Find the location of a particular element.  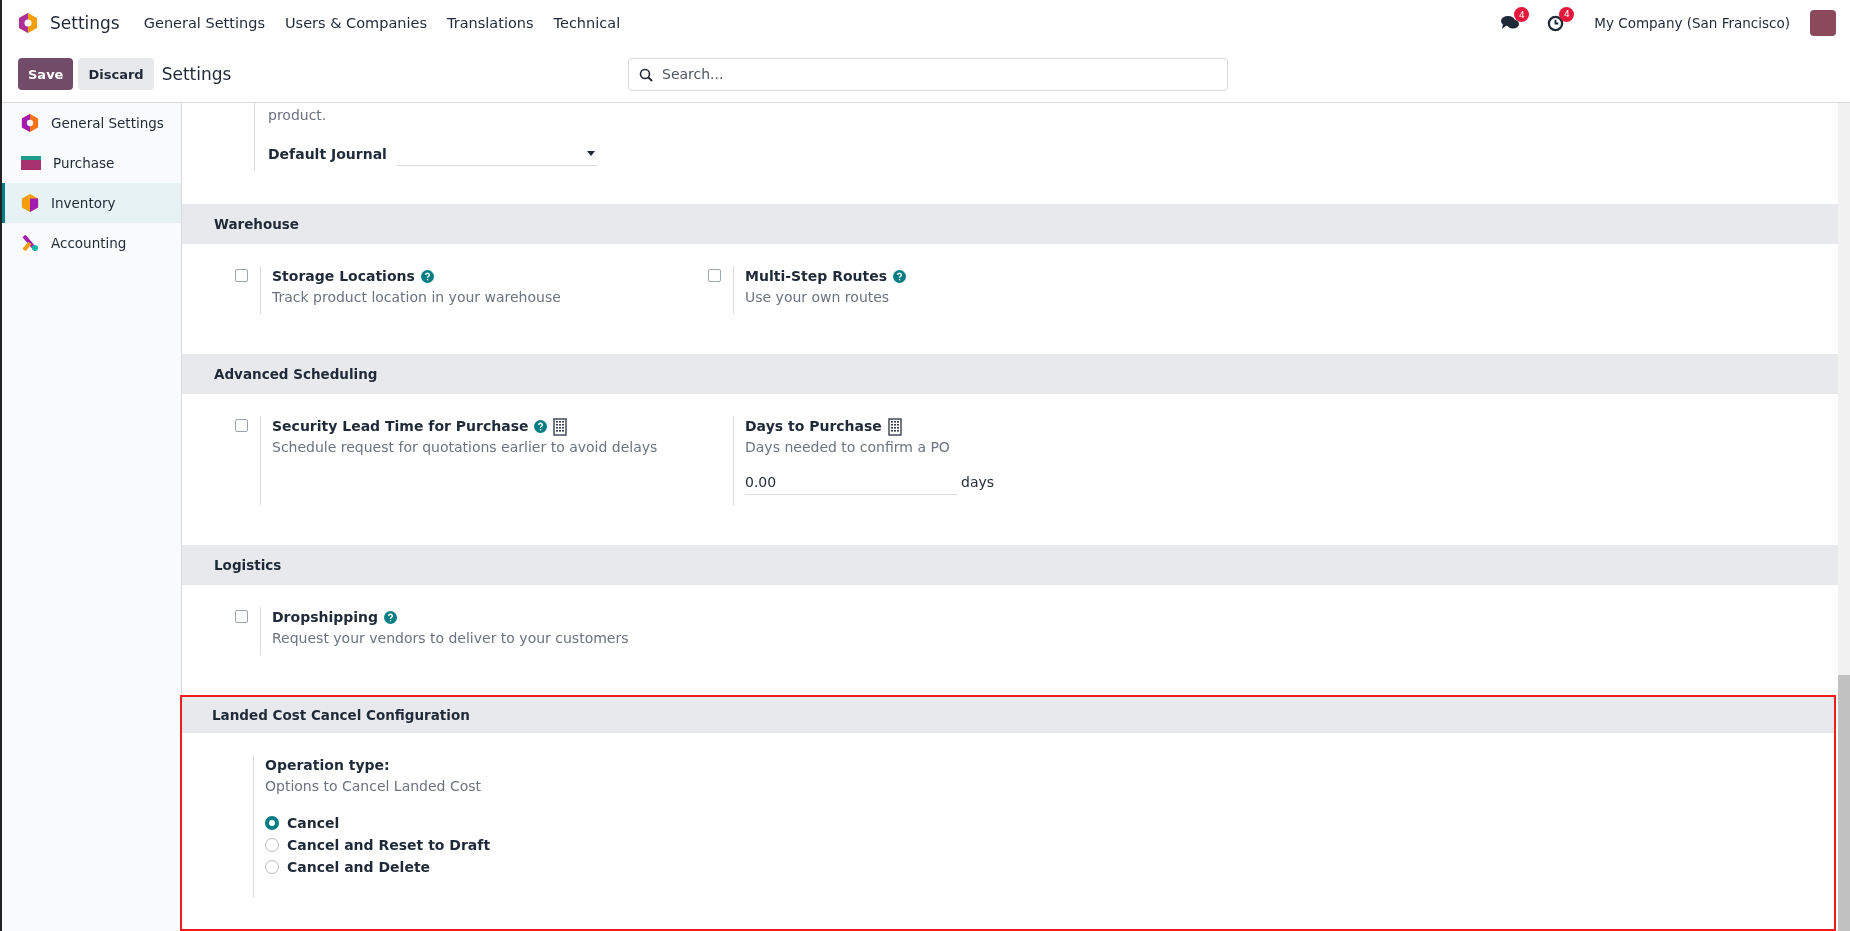

radio-option: Cancel and Delete is located at coordinates (378, 867).